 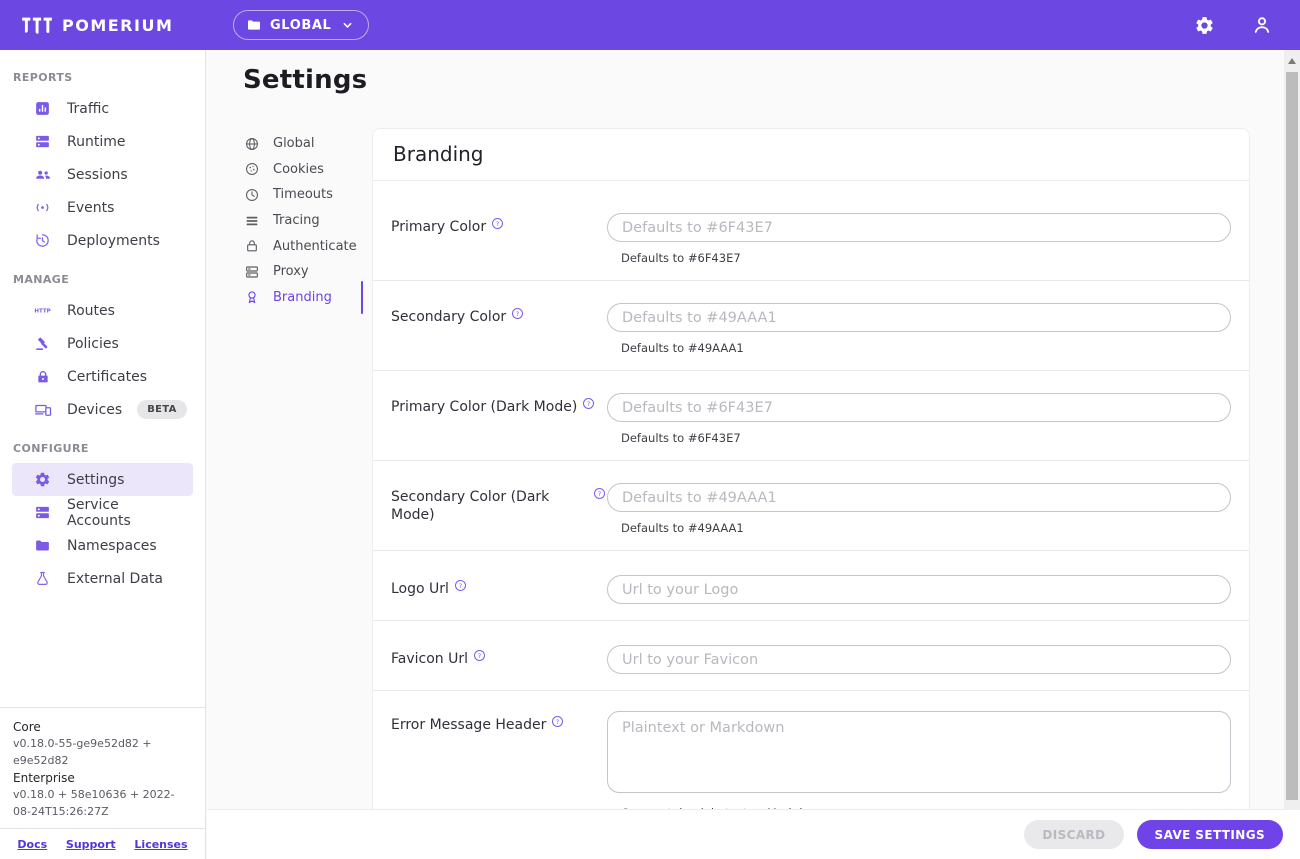 I want to click on settings-gear-button, so click(x=1204, y=25).